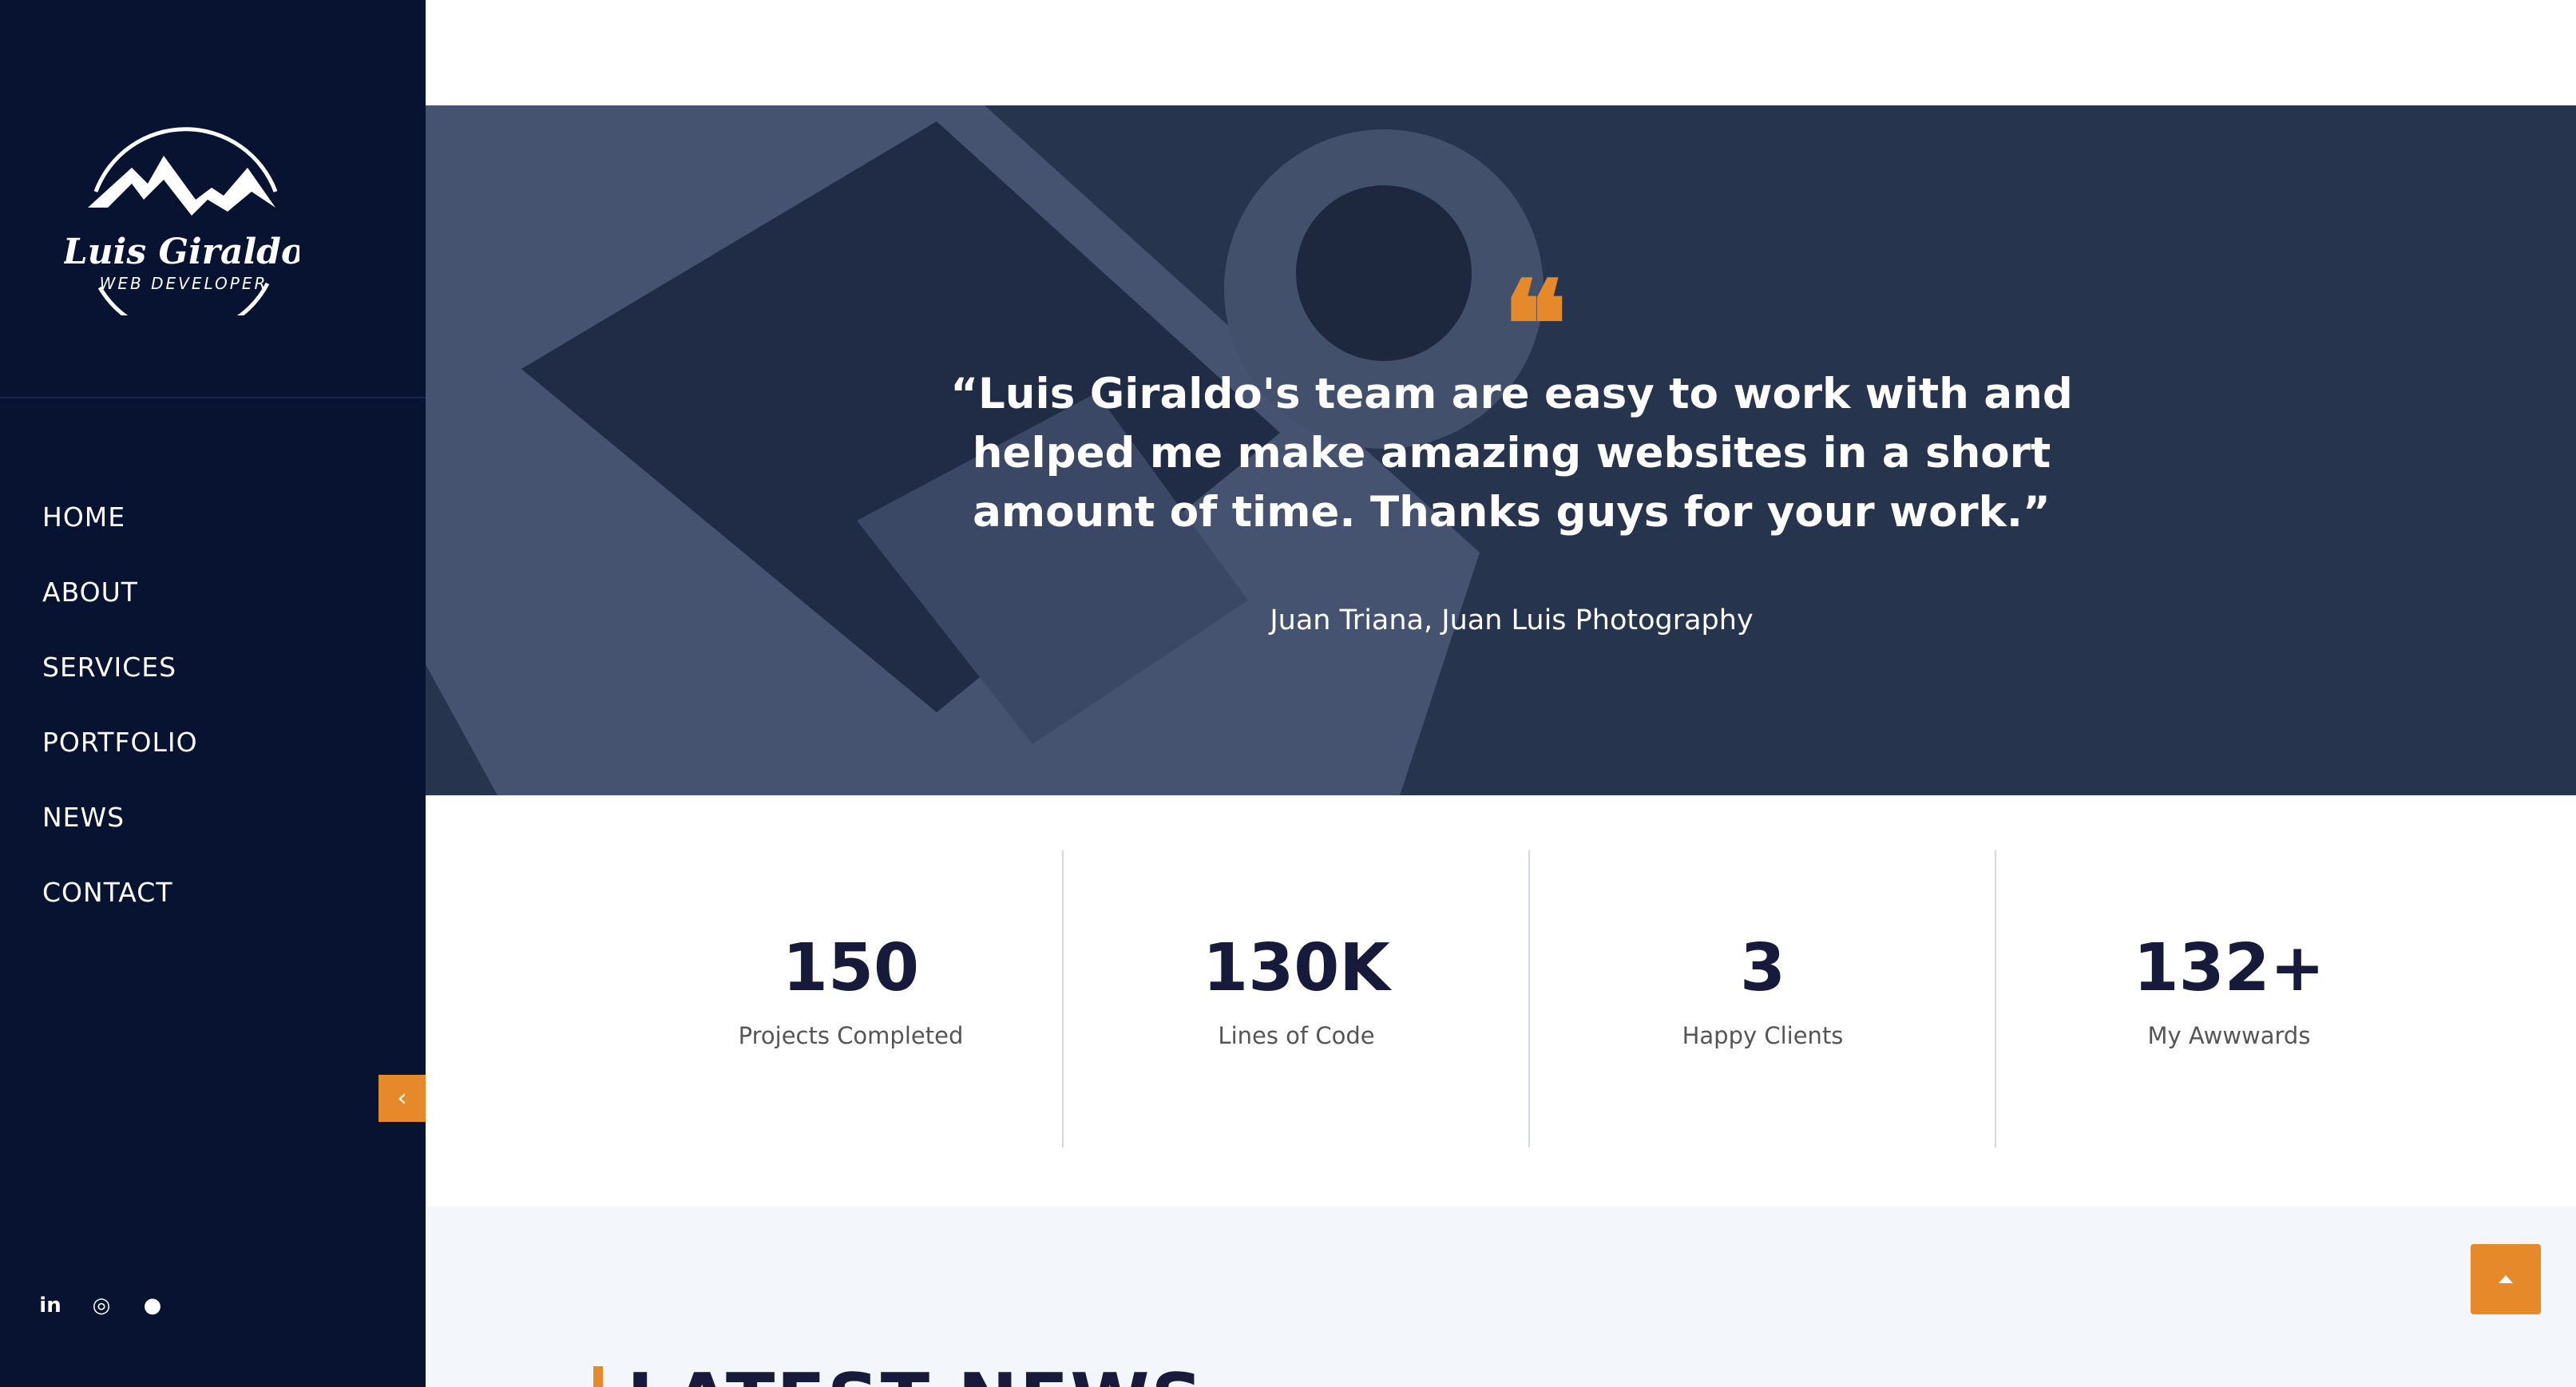  Describe the element at coordinates (1535, 325) in the screenshot. I see `quote-icon: ❝` at that location.